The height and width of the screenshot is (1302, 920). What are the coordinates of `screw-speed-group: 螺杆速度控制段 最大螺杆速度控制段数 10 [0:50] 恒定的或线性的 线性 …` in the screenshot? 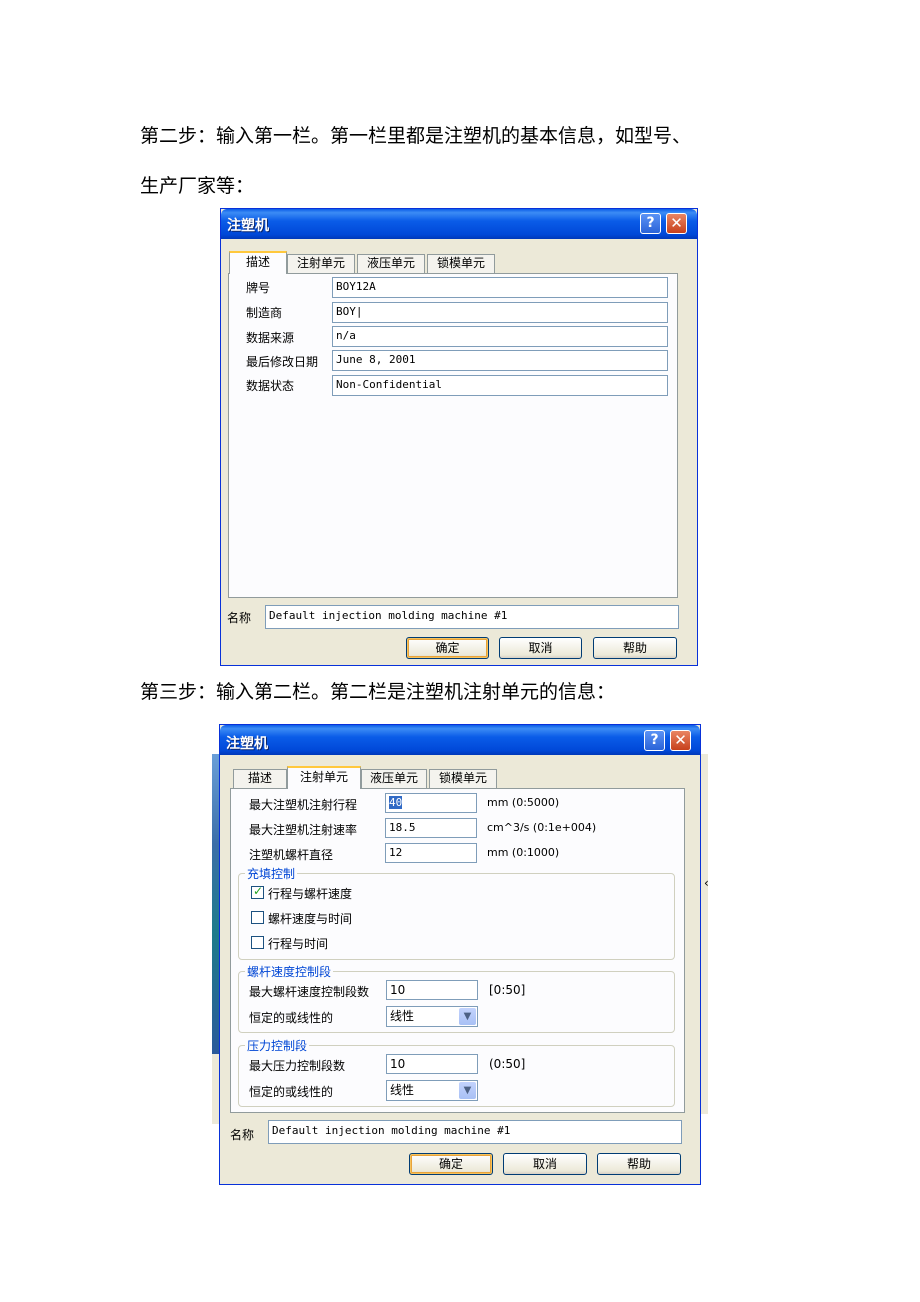 It's located at (456, 998).